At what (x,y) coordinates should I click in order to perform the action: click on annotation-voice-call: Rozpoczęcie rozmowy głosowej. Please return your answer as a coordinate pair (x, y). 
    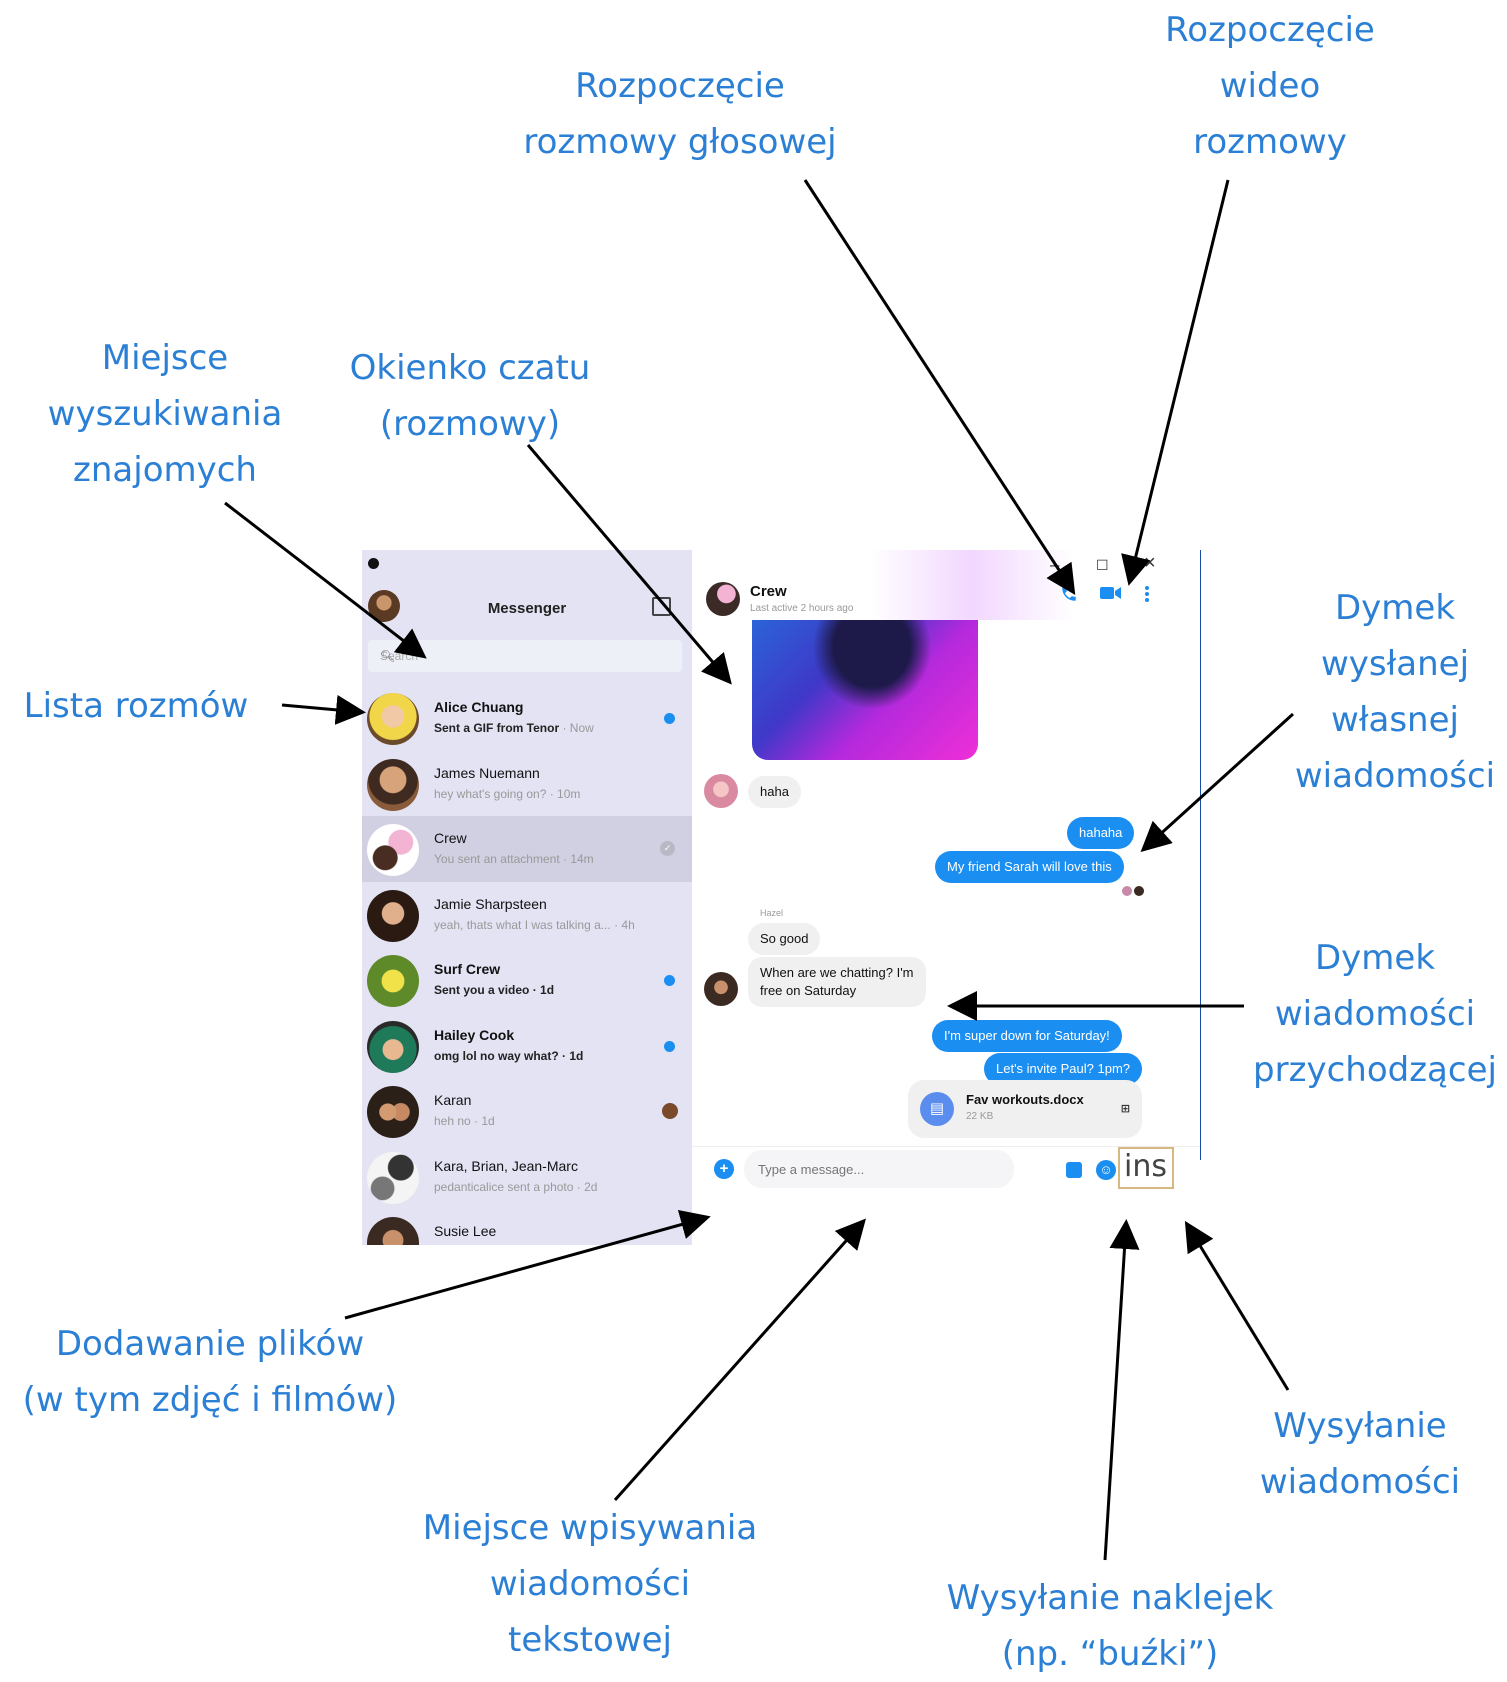
    Looking at the image, I should click on (680, 114).